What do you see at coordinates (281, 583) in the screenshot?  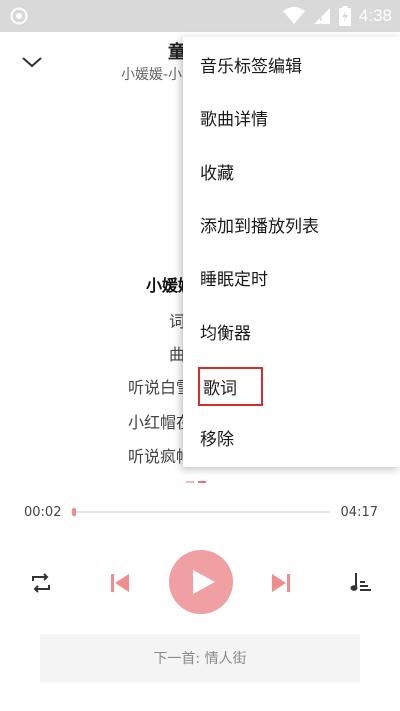 I see `skip-next-icon` at bounding box center [281, 583].